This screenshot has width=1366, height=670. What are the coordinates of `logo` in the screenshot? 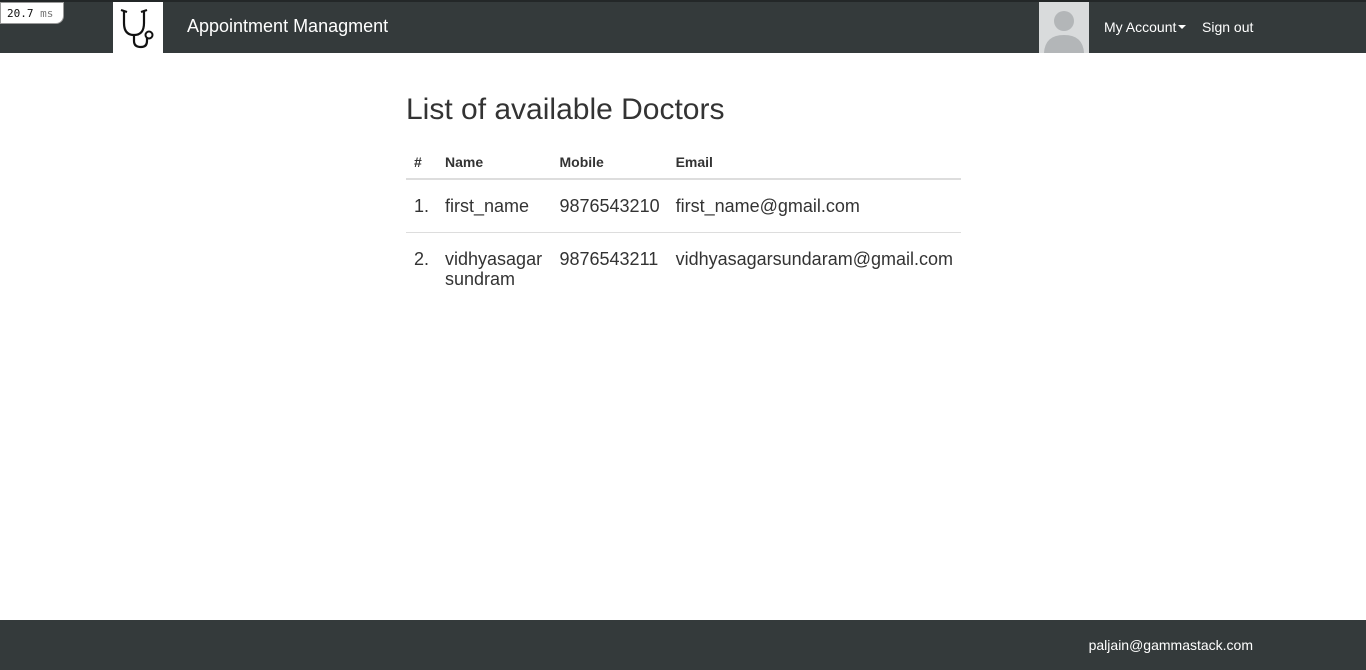 It's located at (138, 27).